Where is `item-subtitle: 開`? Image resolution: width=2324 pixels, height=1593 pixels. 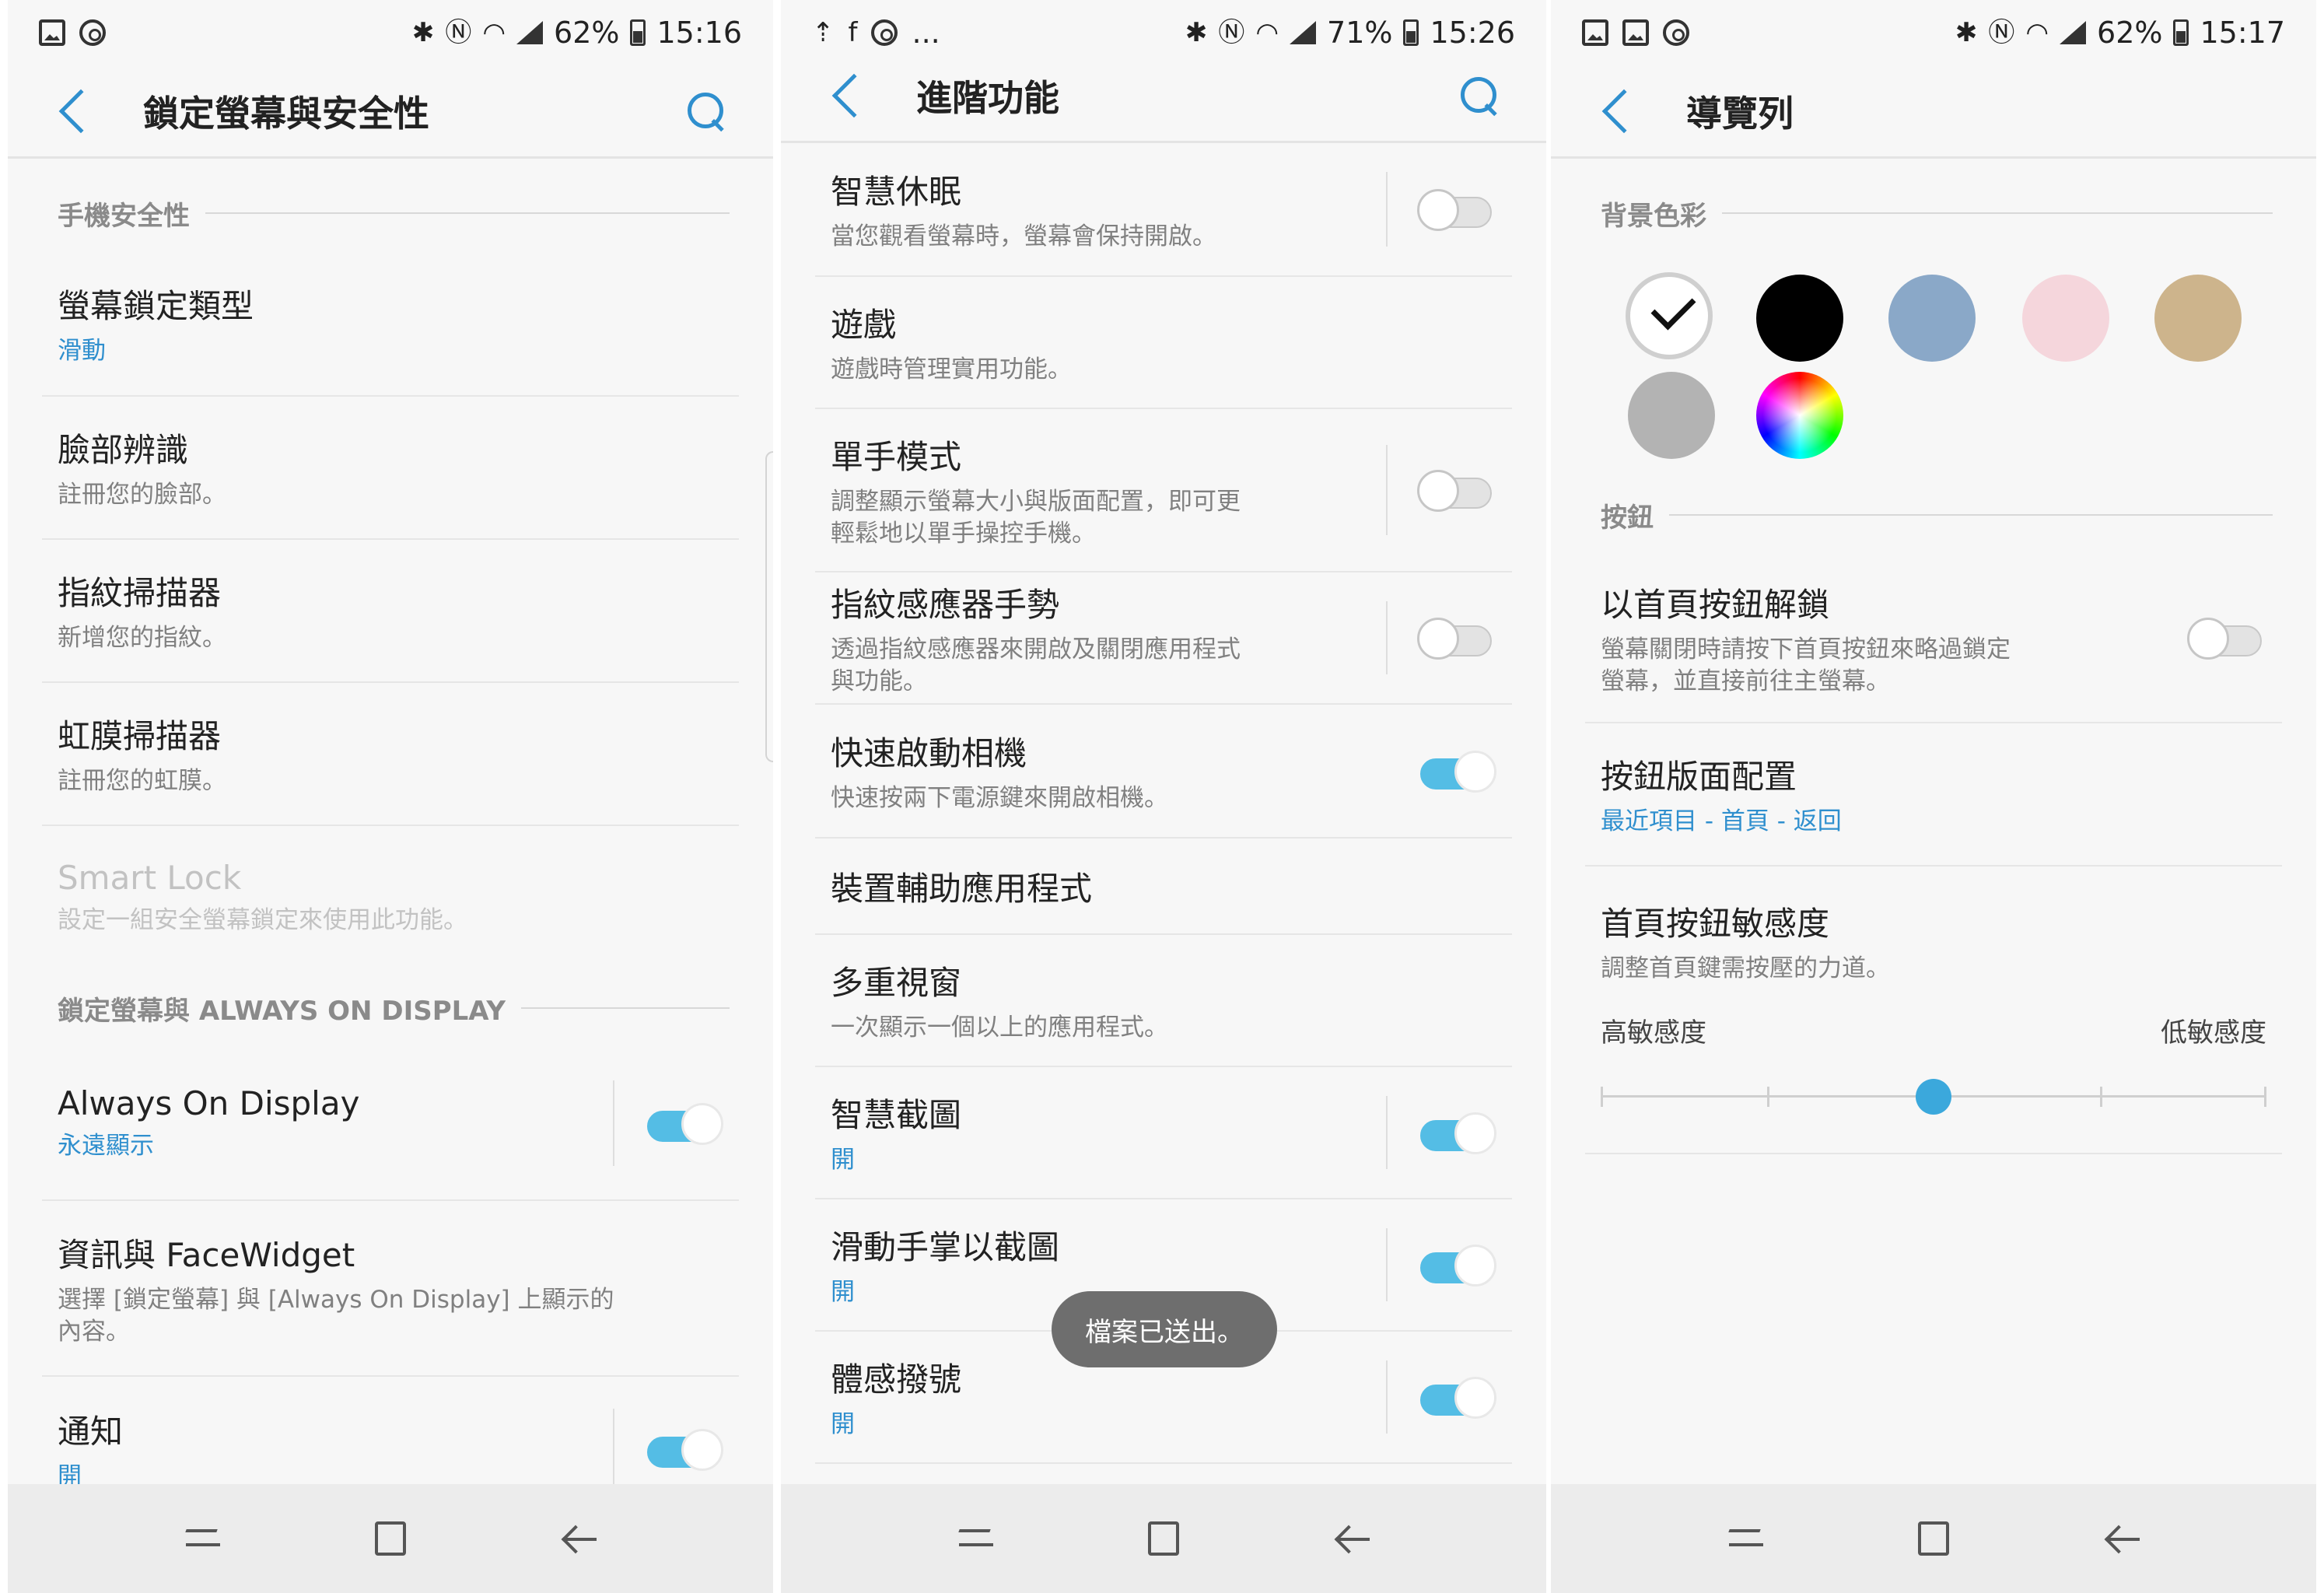
item-subtitle: 開 is located at coordinates (843, 1425).